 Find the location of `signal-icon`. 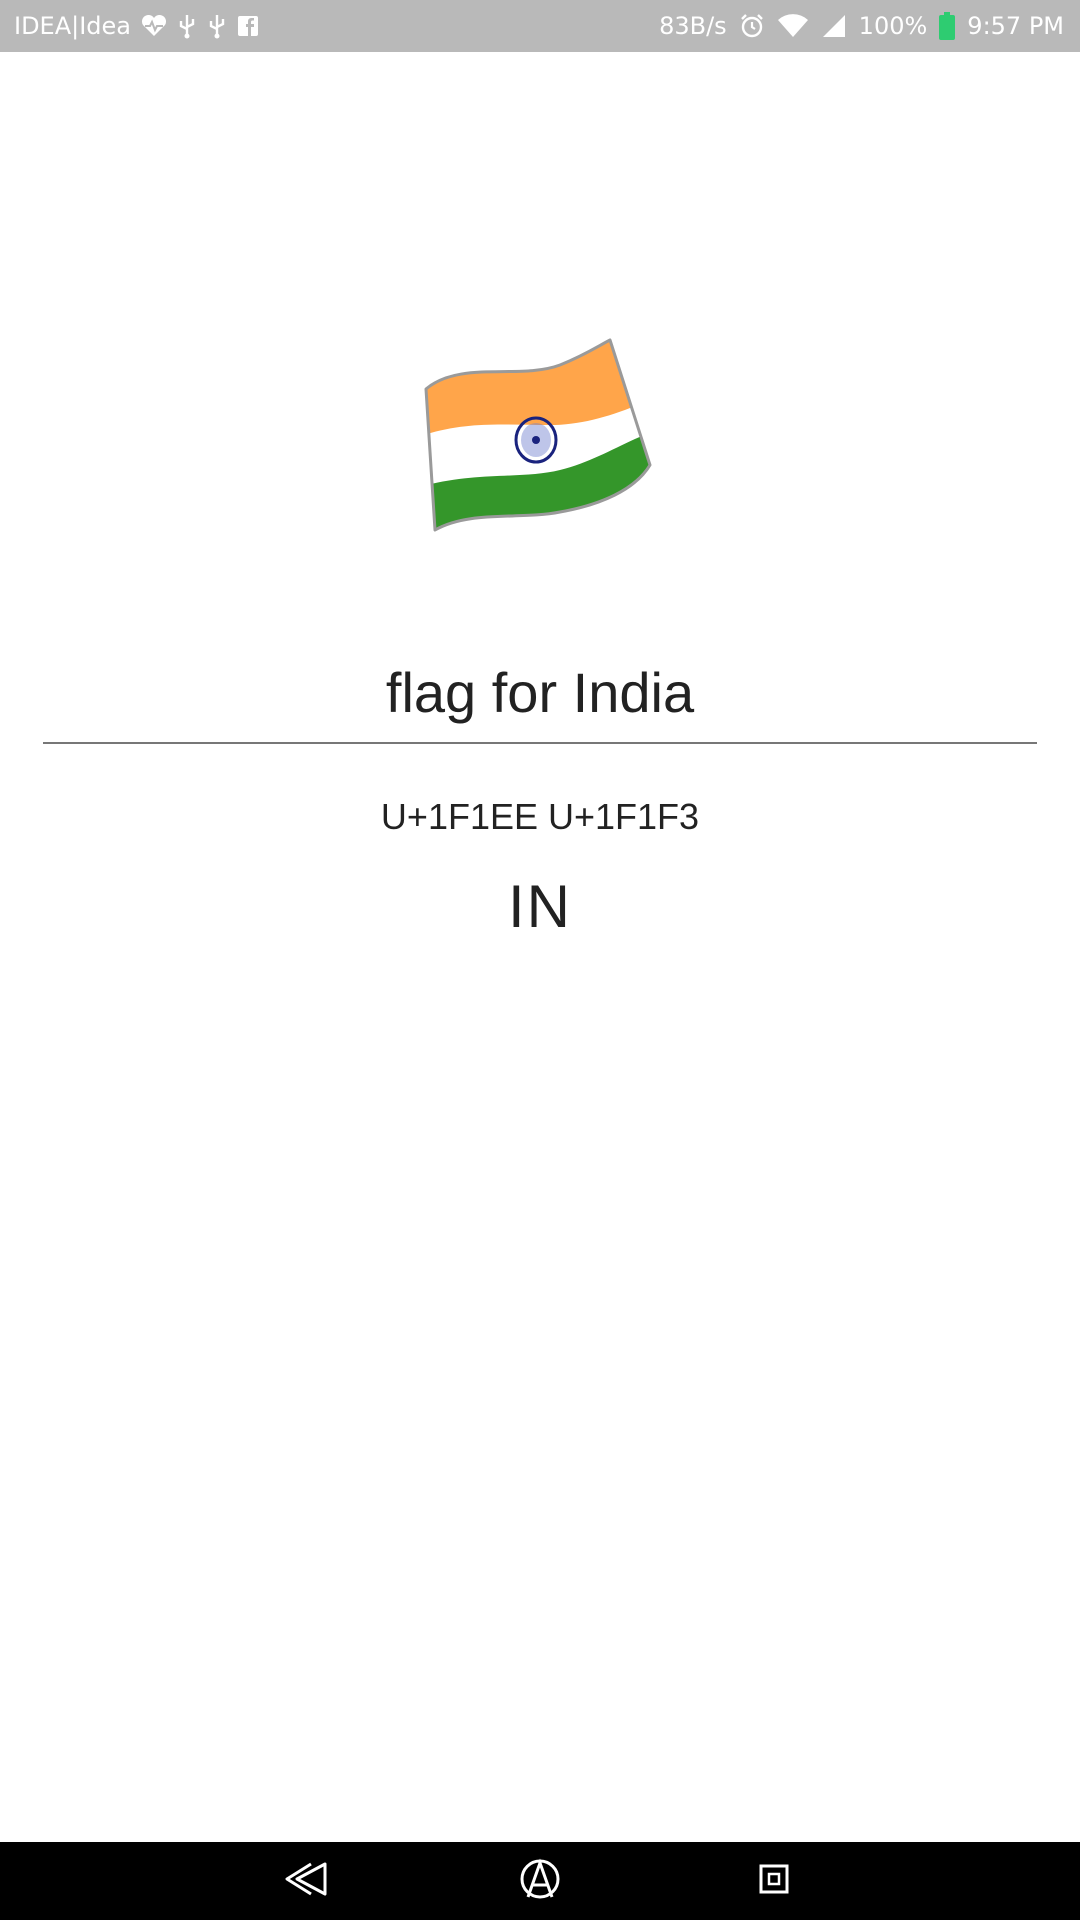

signal-icon is located at coordinates (834, 26).